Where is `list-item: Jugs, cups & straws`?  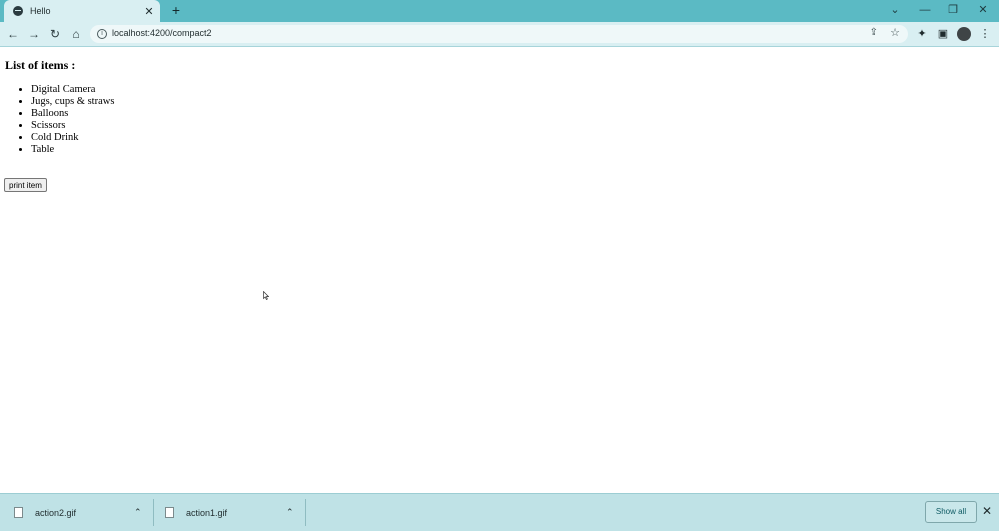 list-item: Jugs, cups & straws is located at coordinates (72, 102).